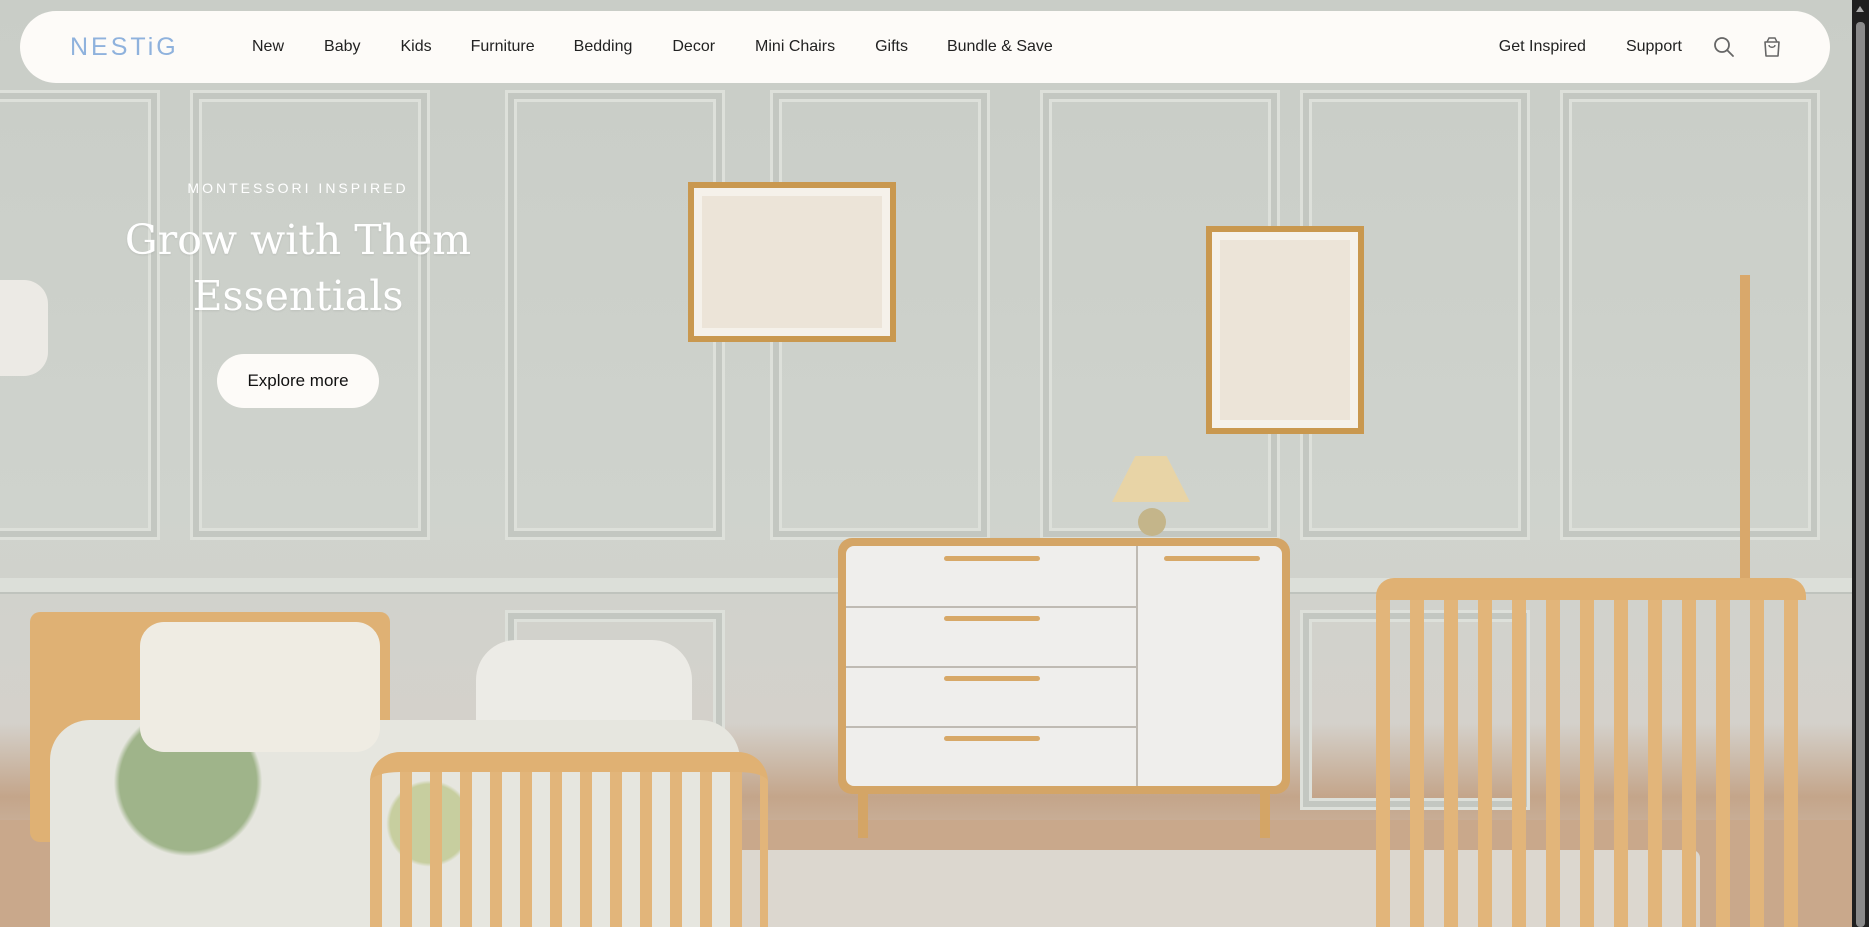 The width and height of the screenshot is (1869, 927). Describe the element at coordinates (1772, 47) in the screenshot. I see `cart-icon` at that location.